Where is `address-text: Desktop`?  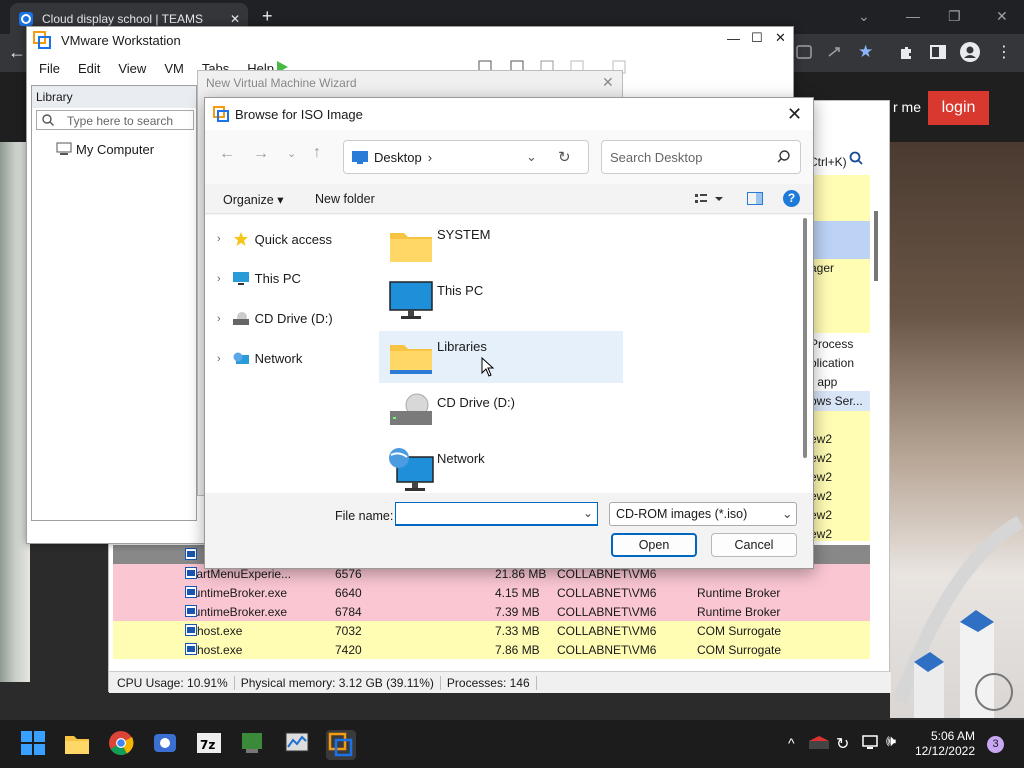 address-text: Desktop is located at coordinates (398, 157).